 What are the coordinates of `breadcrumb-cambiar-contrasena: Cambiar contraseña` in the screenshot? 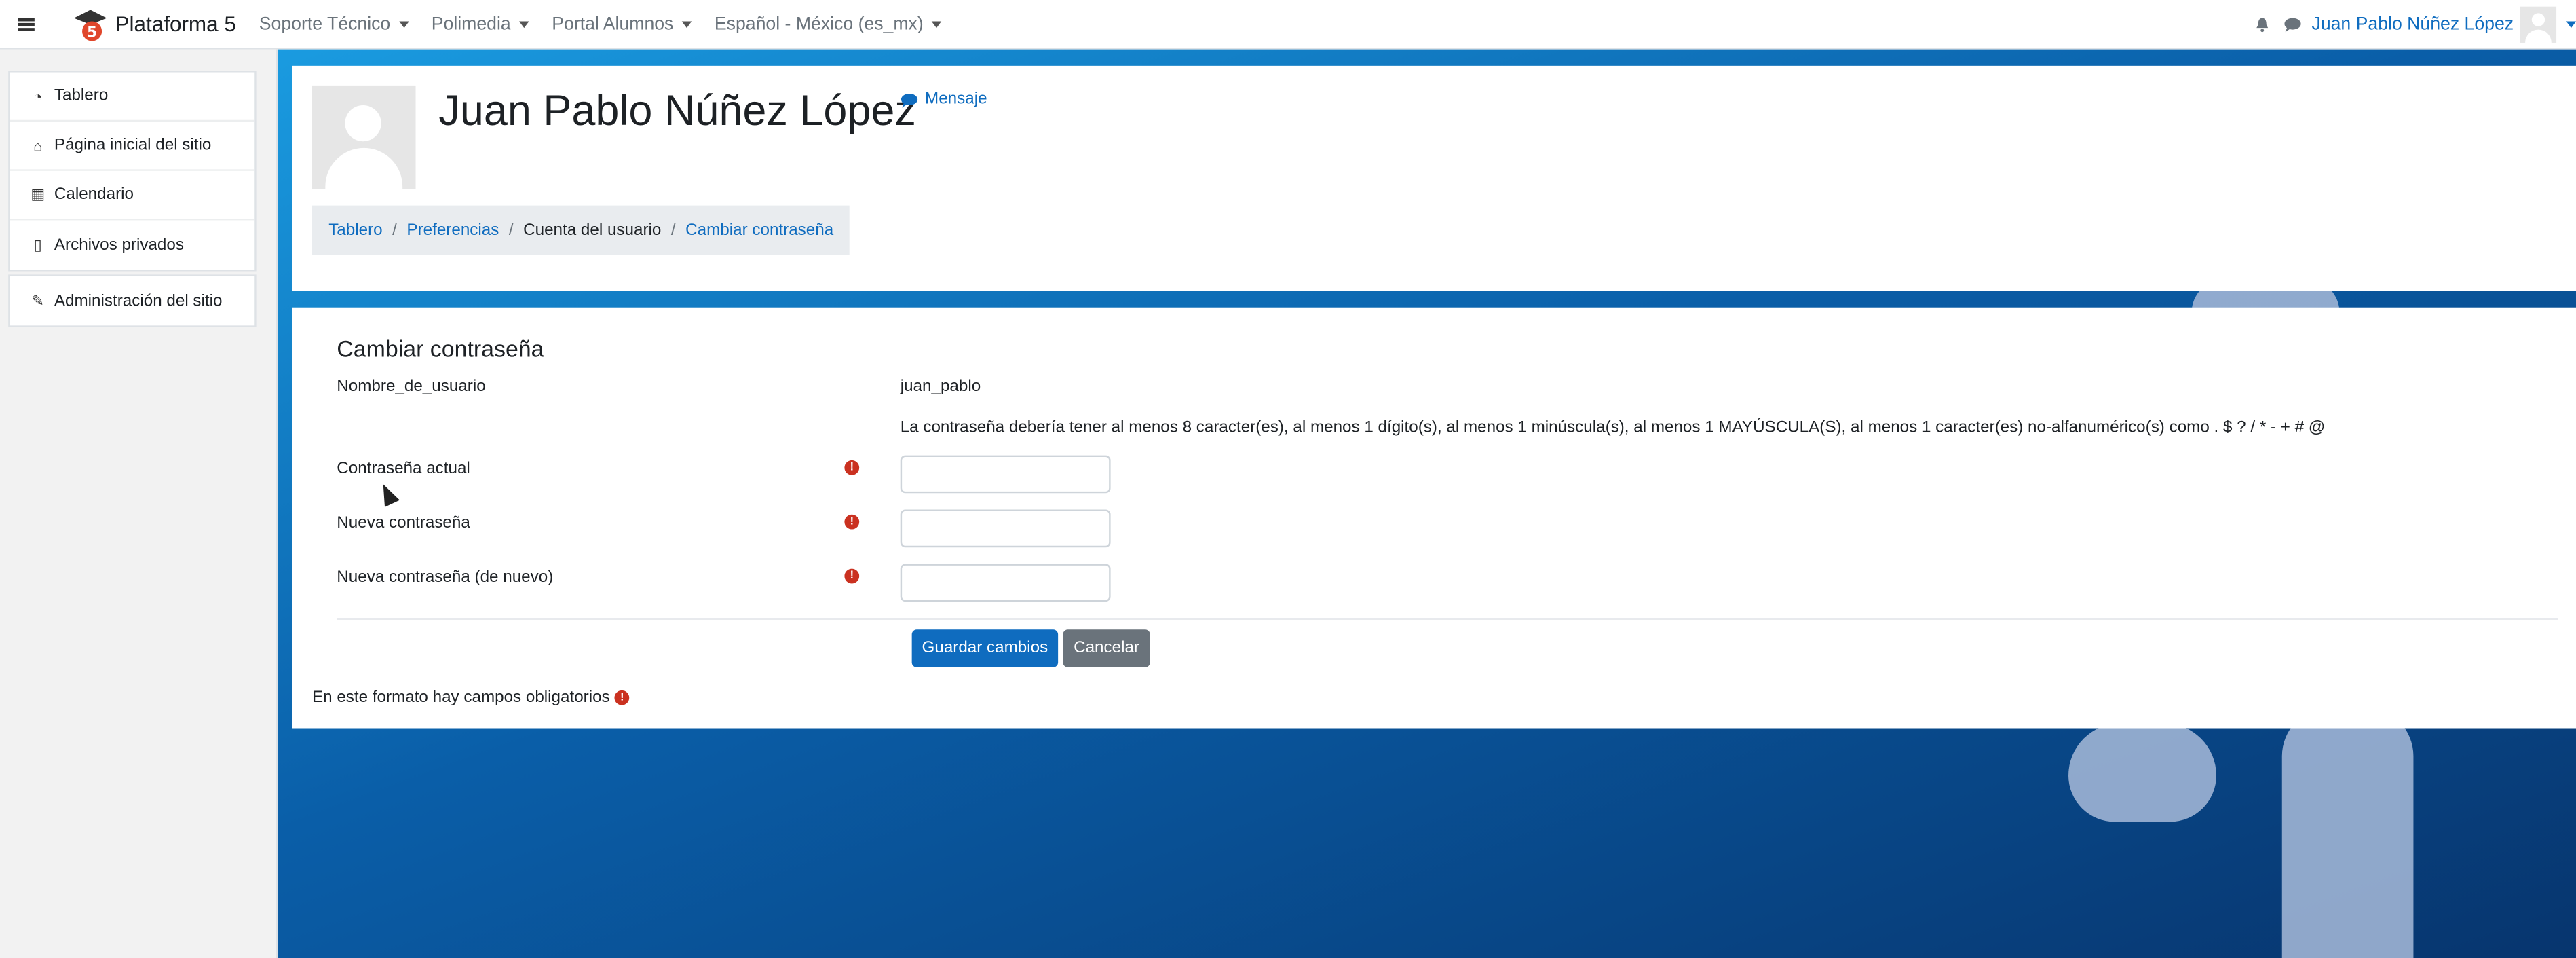 It's located at (759, 231).